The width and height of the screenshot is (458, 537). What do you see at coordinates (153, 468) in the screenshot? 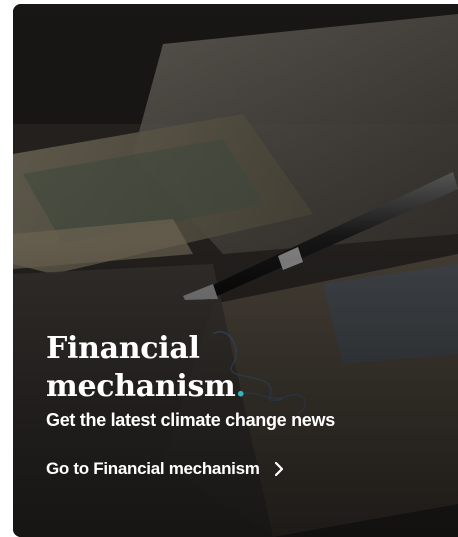
I see `link-label: Go to Financial mechanism` at bounding box center [153, 468].